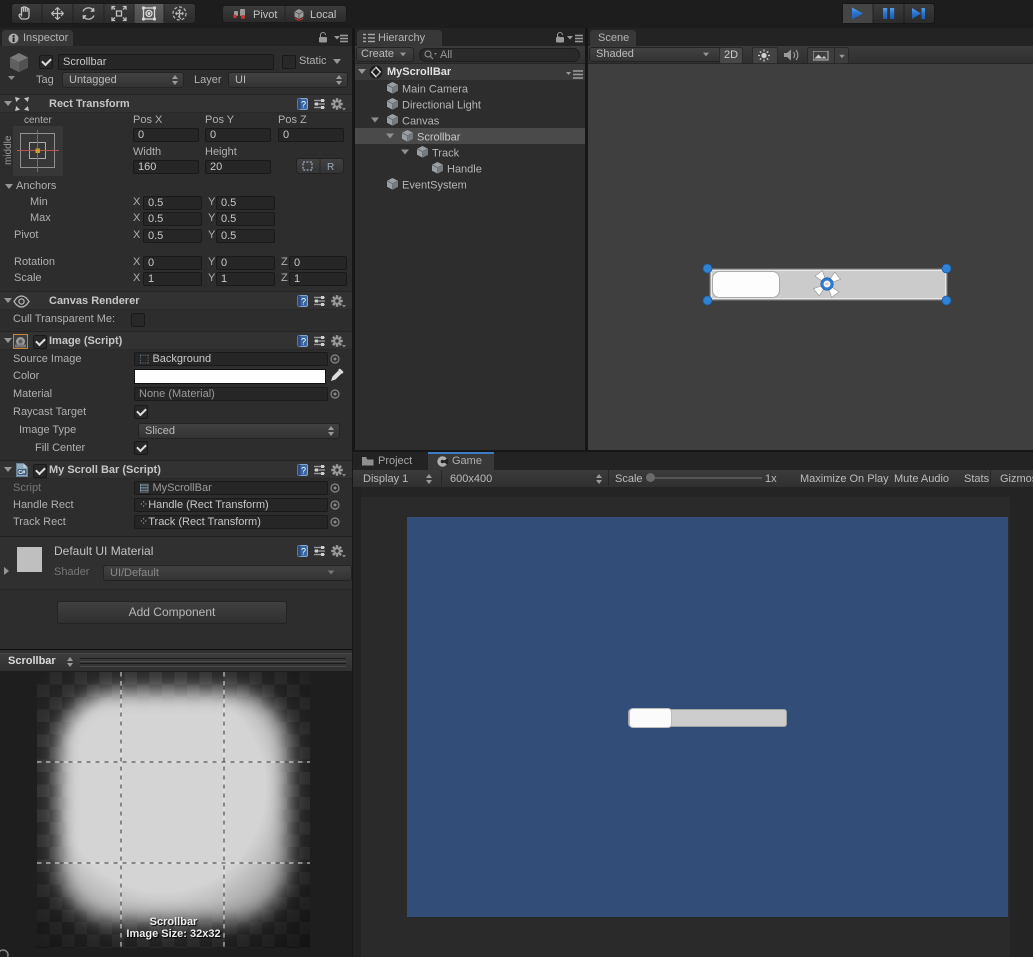 The width and height of the screenshot is (1033, 957). Describe the element at coordinates (441, 106) in the screenshot. I see `svg-text: Directional Light` at that location.